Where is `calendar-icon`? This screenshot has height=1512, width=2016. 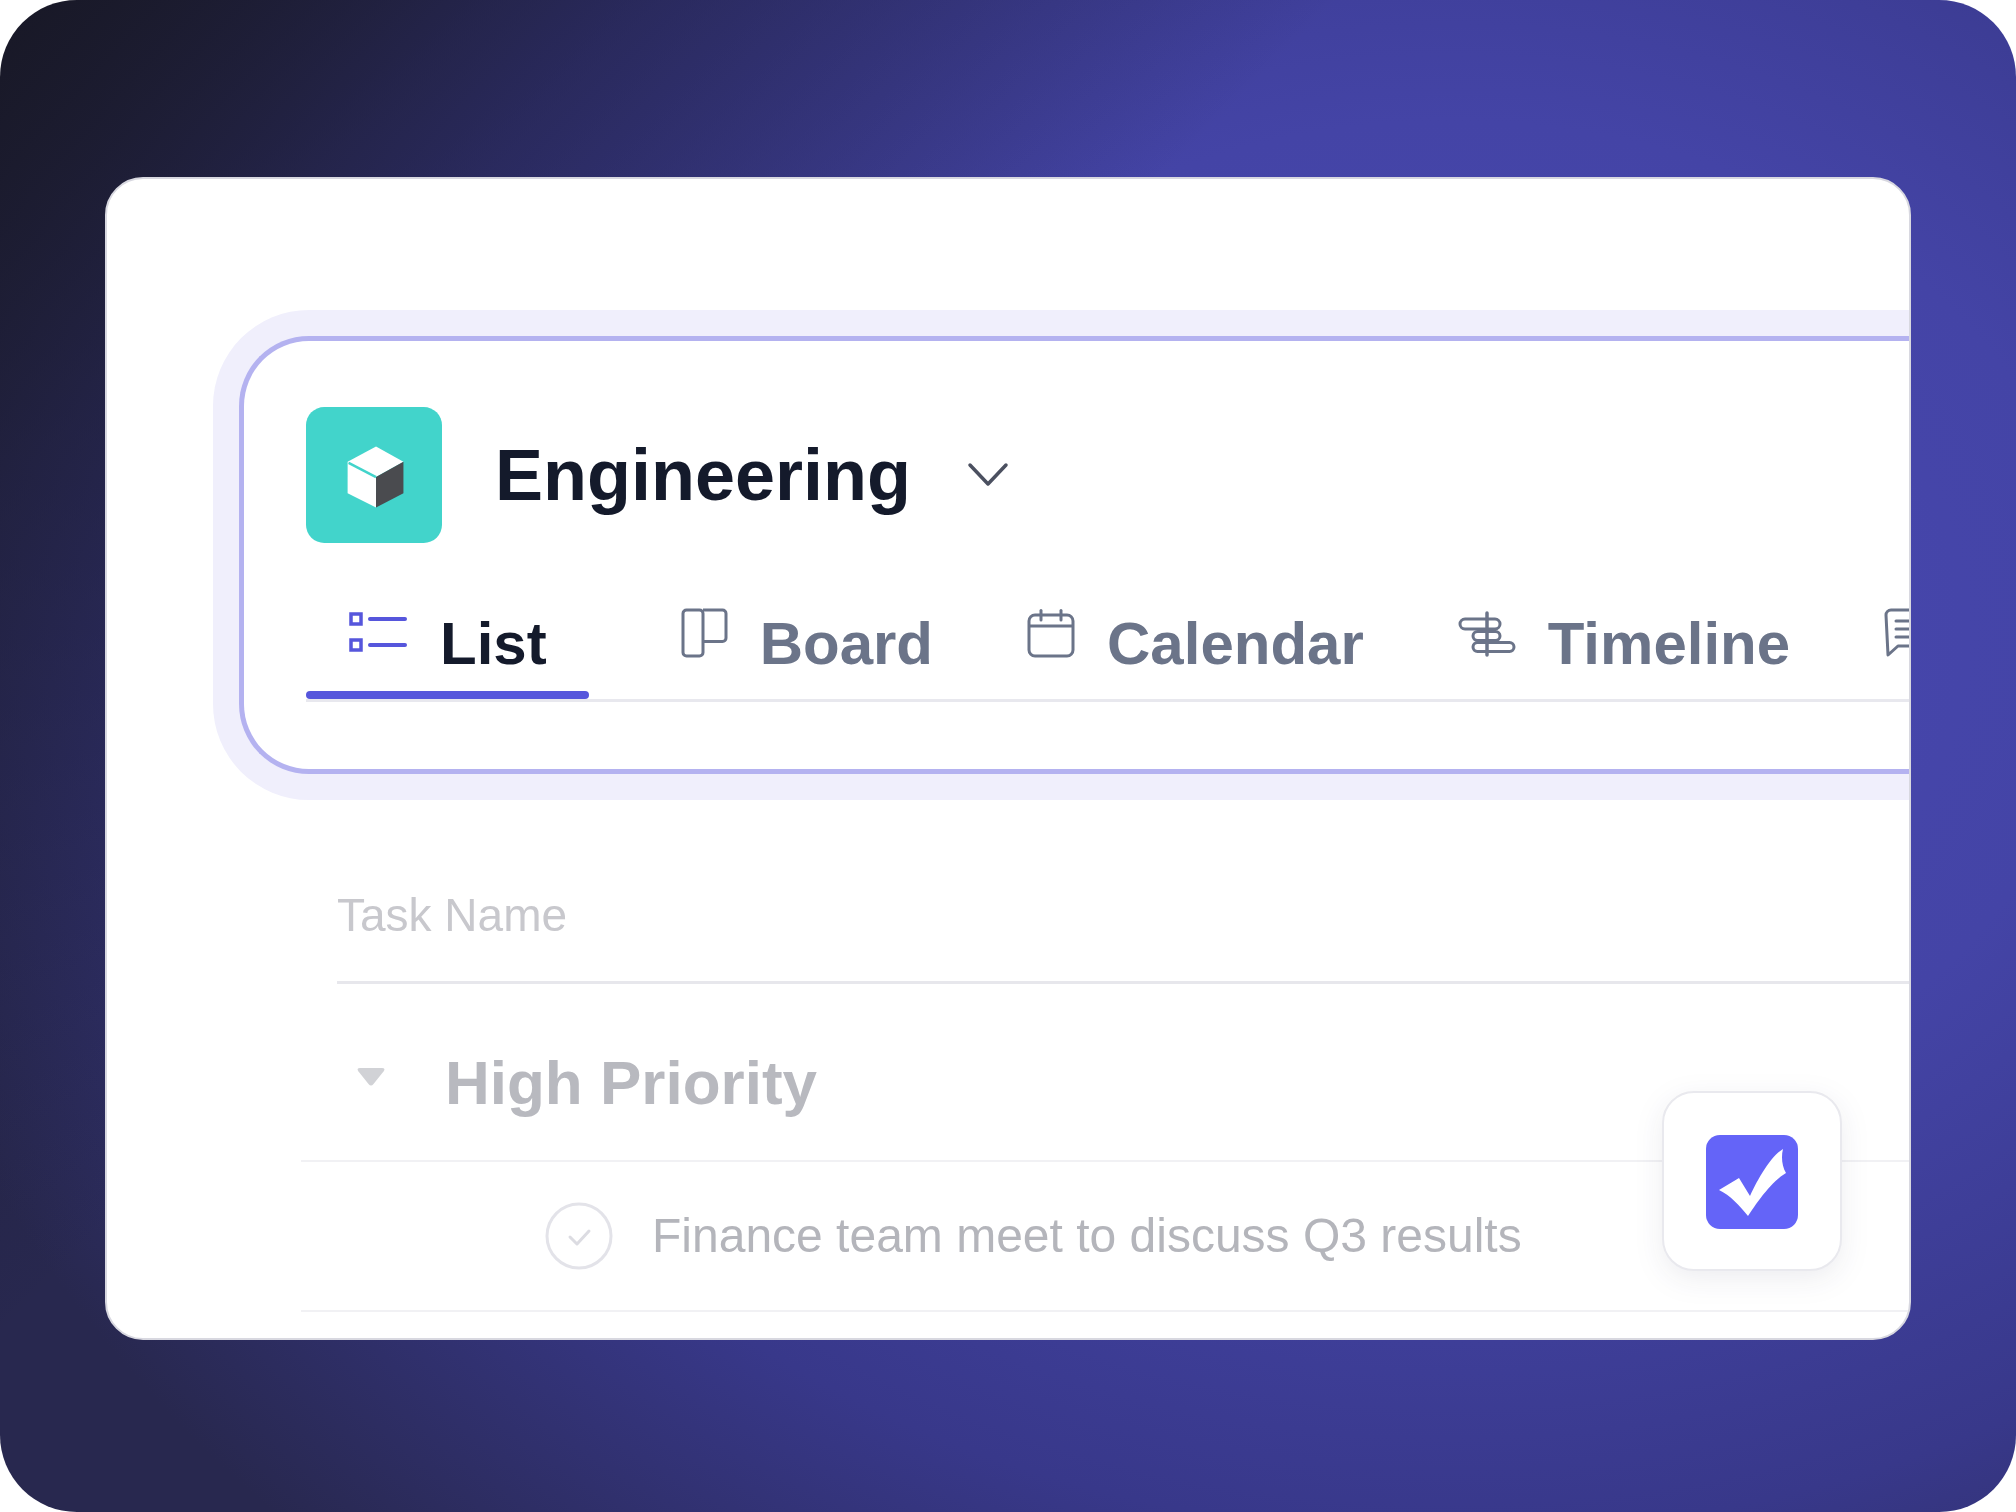
calendar-icon is located at coordinates (1051, 633).